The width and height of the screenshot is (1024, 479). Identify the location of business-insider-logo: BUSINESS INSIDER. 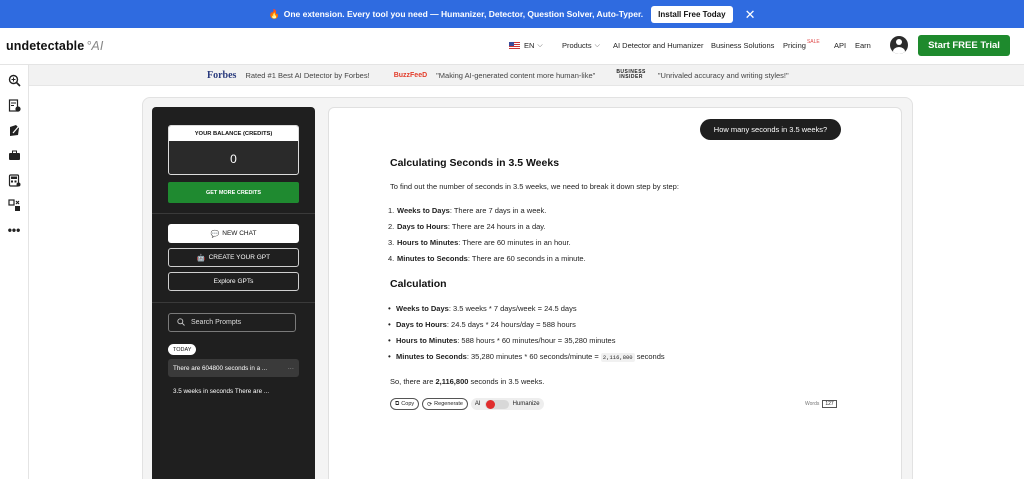
(631, 74).